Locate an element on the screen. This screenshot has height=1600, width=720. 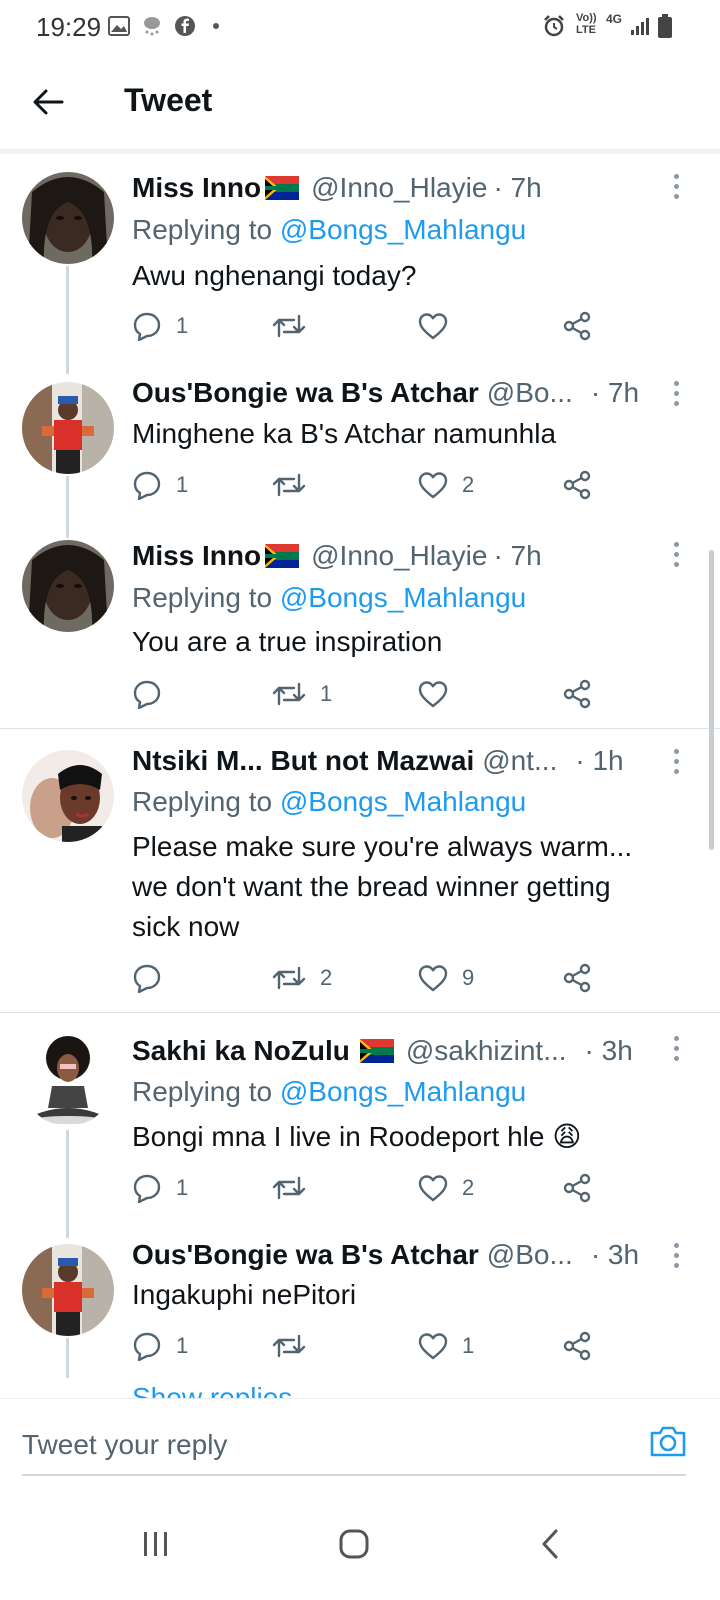
battery-icon is located at coordinates (665, 26).